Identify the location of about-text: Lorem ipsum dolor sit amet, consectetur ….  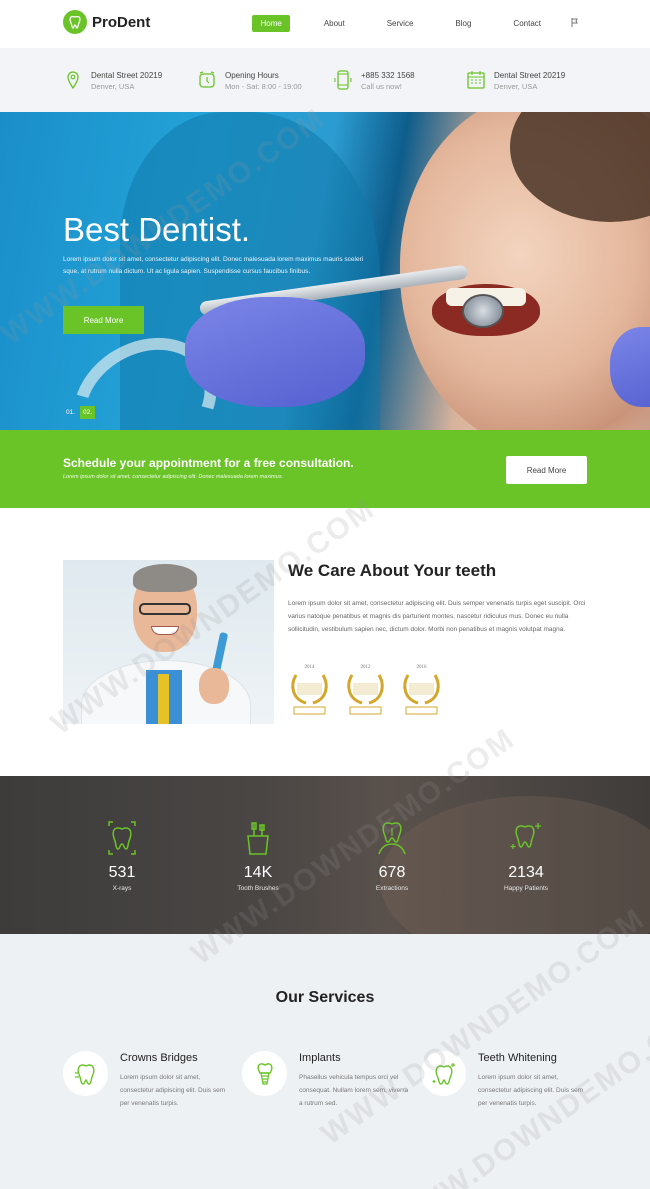
(437, 616).